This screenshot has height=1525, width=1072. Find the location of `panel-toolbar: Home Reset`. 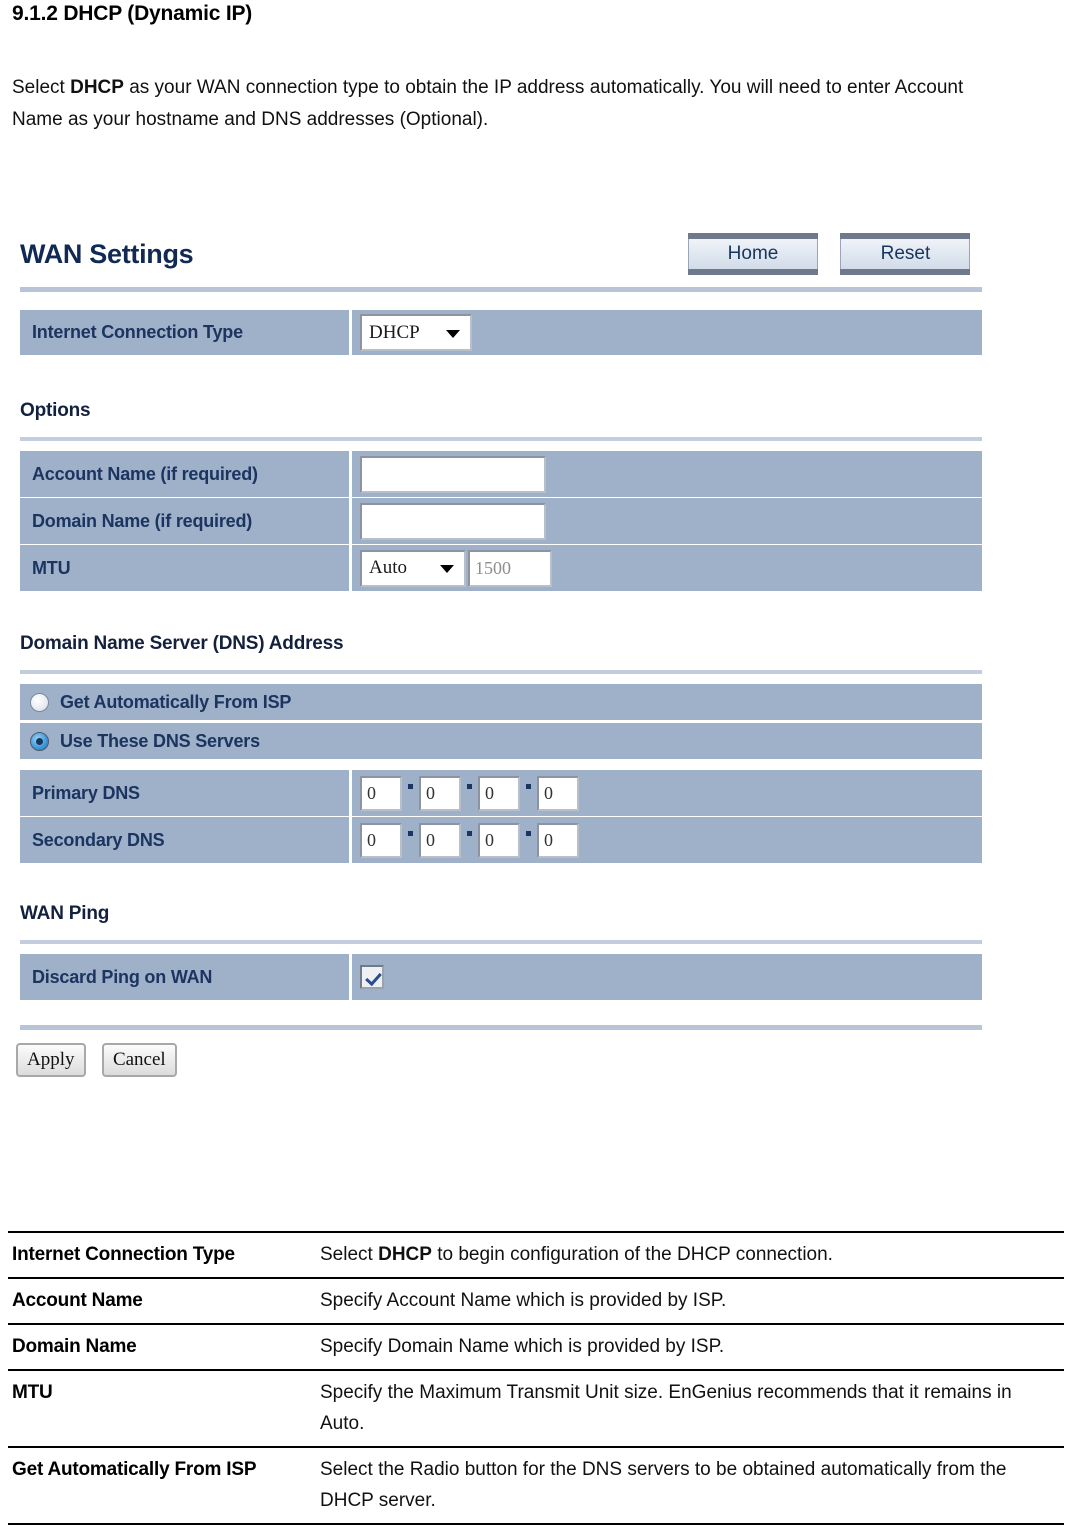

panel-toolbar: Home Reset is located at coordinates (838, 254).